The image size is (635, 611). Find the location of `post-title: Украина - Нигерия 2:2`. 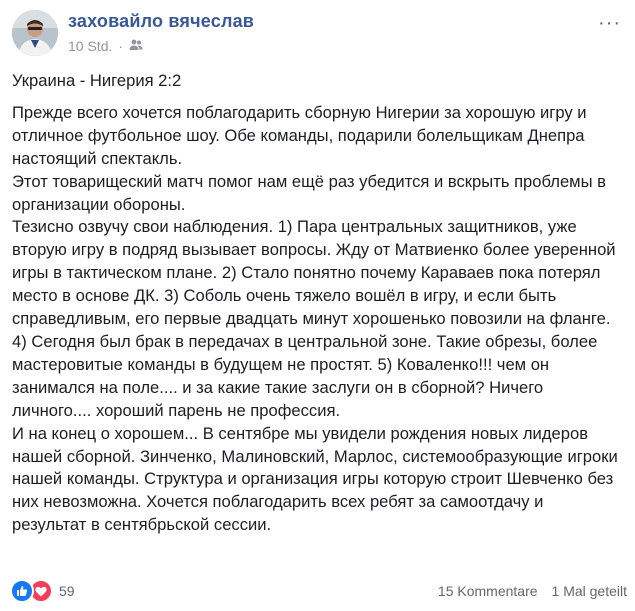

post-title: Украина - Нигерия 2:2 is located at coordinates (97, 80).